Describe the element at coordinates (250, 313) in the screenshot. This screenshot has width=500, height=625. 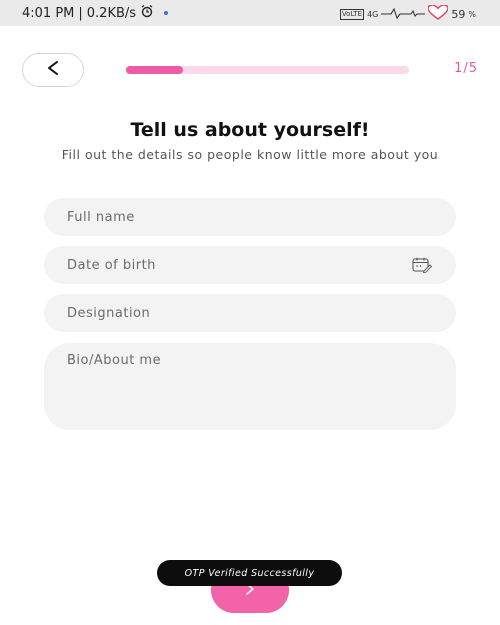
I see `designation-input` at that location.